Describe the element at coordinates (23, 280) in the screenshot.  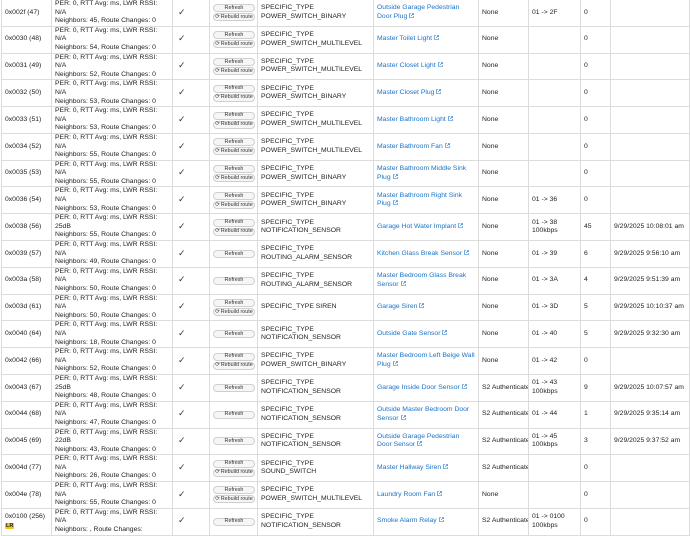
I see `node-id: 0x003a (58)` at that location.